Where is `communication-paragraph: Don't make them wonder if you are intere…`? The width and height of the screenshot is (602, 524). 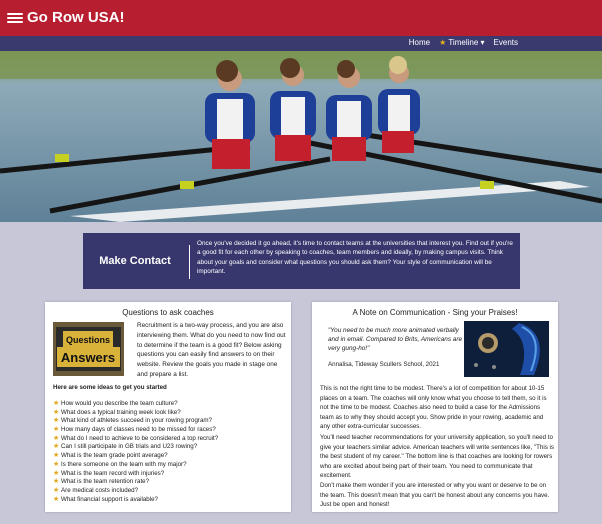
communication-paragraph: Don't make them wonder if you are intere… is located at coordinates (435, 495).